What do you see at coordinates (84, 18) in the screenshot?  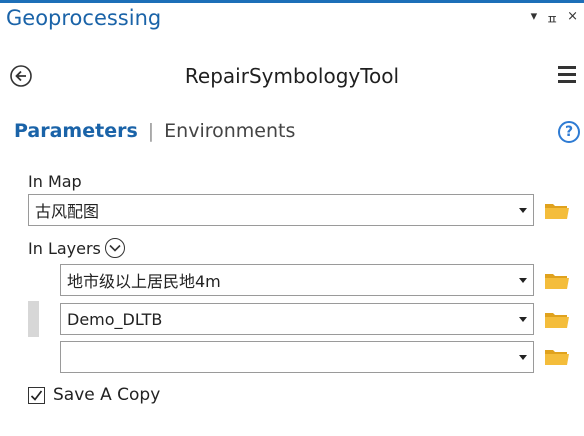 I see `pane-title: Geoprocessing` at bounding box center [84, 18].